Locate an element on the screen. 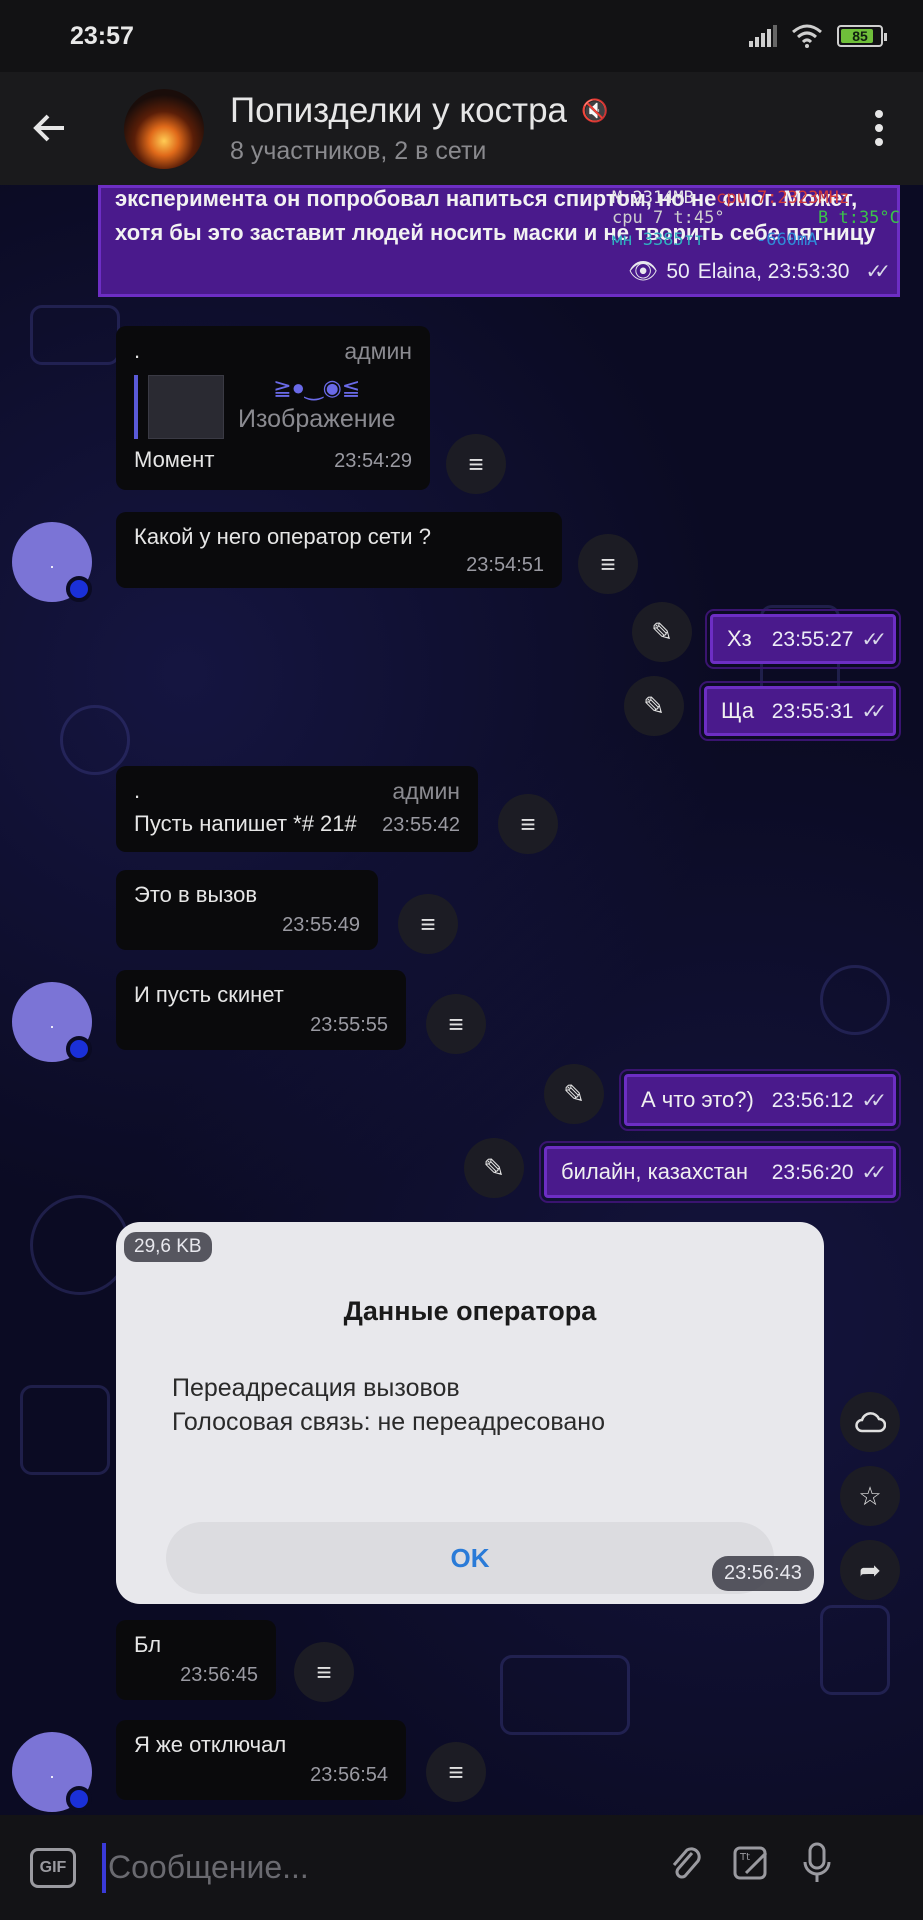 Image resolution: width=923 pixels, height=1920 pixels. overlay-cpu-temp: cpu 7 t:45° is located at coordinates (668, 218).